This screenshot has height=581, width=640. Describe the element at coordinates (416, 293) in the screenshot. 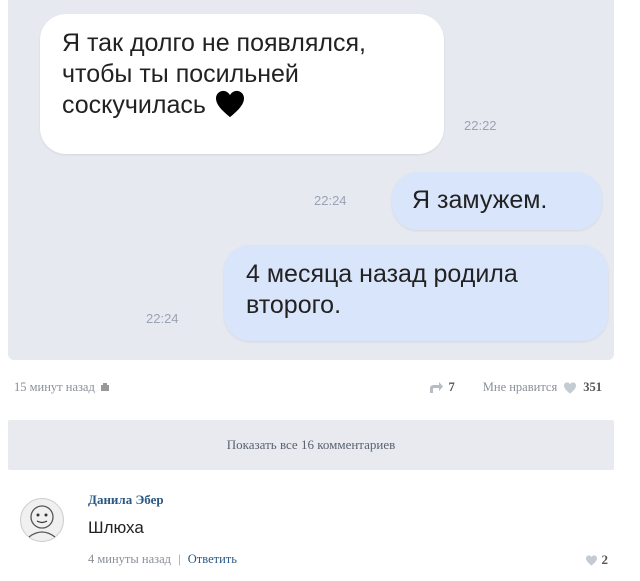

I see `outgoing-message-bubble: 4 месяца назад родила второго.` at that location.